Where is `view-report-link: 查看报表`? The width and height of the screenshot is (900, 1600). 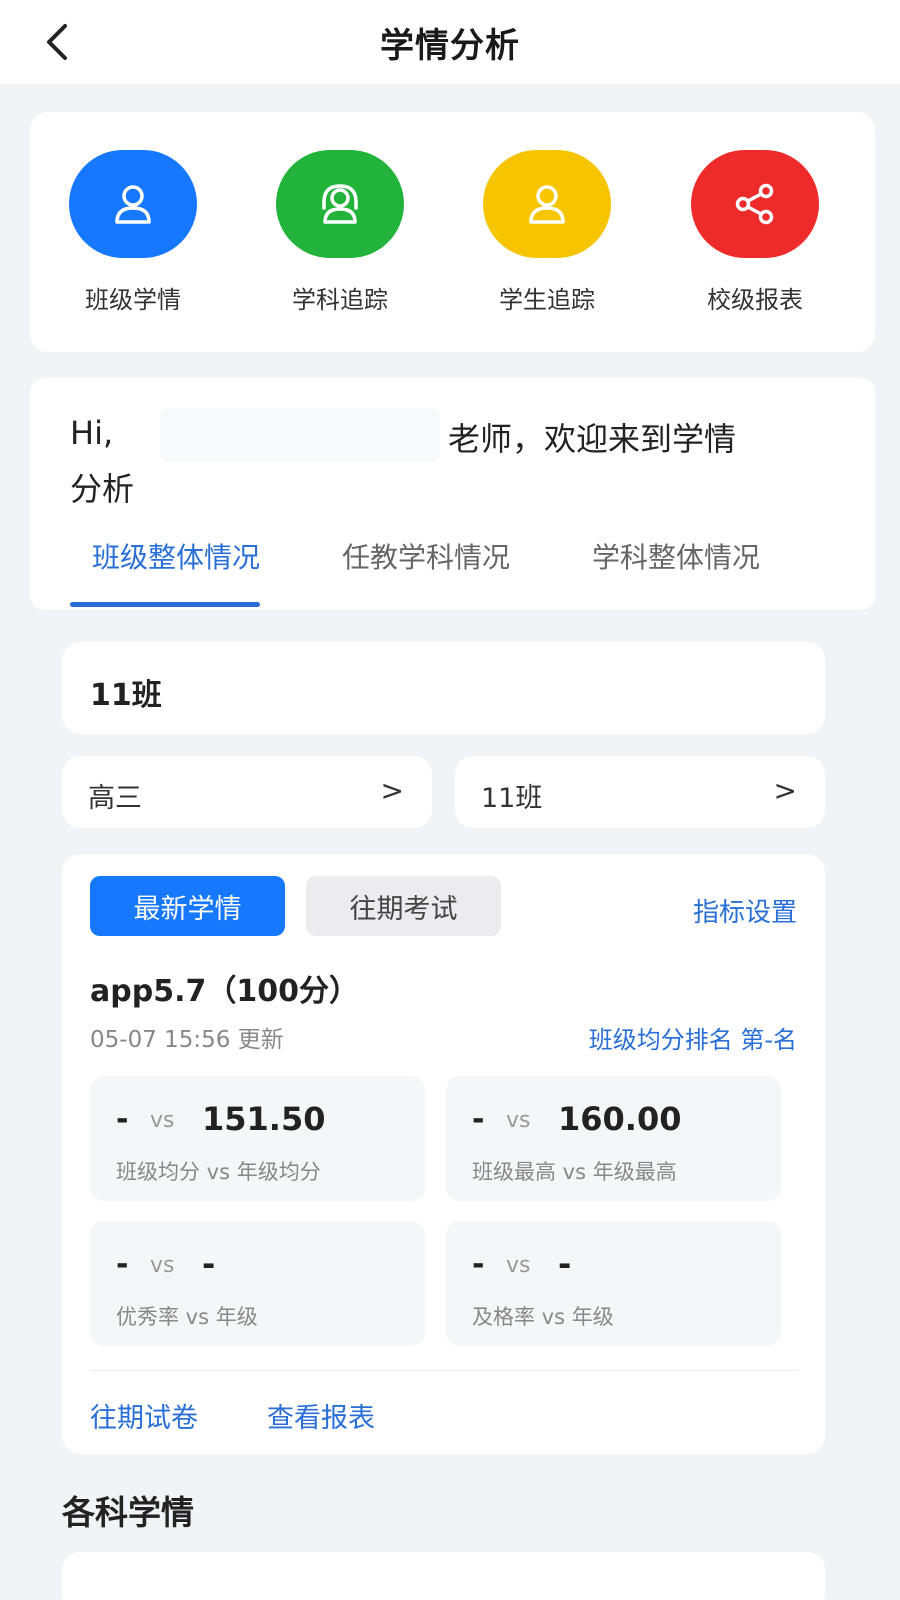 view-report-link: 查看报表 is located at coordinates (321, 1415).